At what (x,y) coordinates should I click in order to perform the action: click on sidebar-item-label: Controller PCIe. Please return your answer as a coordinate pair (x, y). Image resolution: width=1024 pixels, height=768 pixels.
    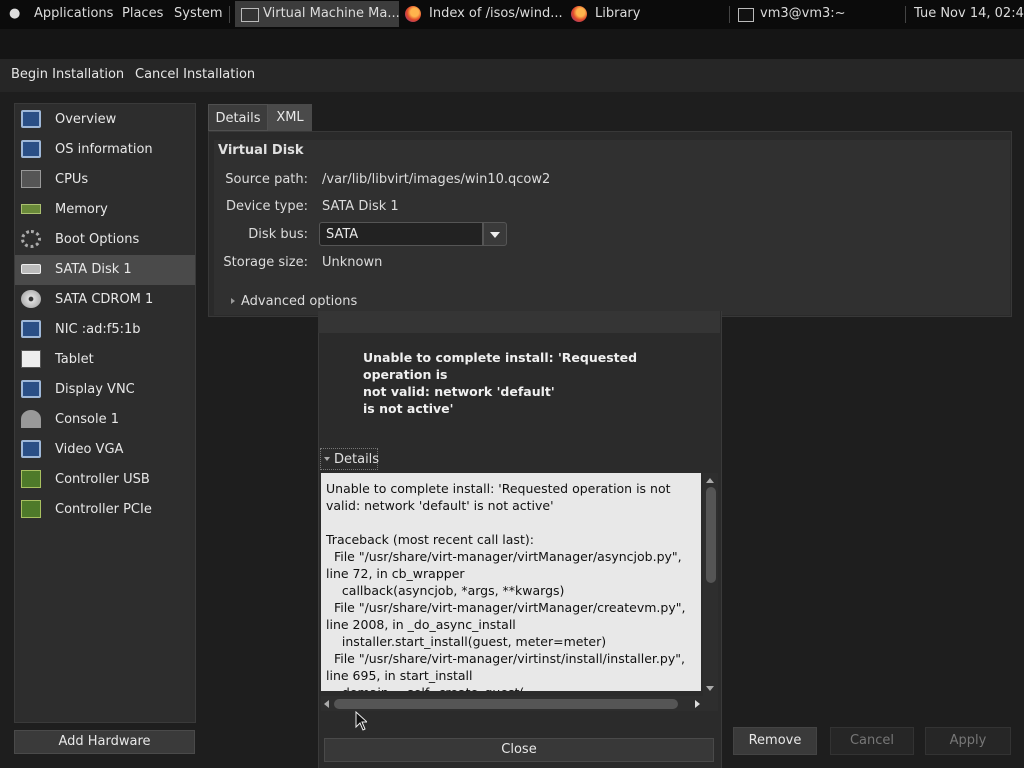
    Looking at the image, I should click on (103, 509).